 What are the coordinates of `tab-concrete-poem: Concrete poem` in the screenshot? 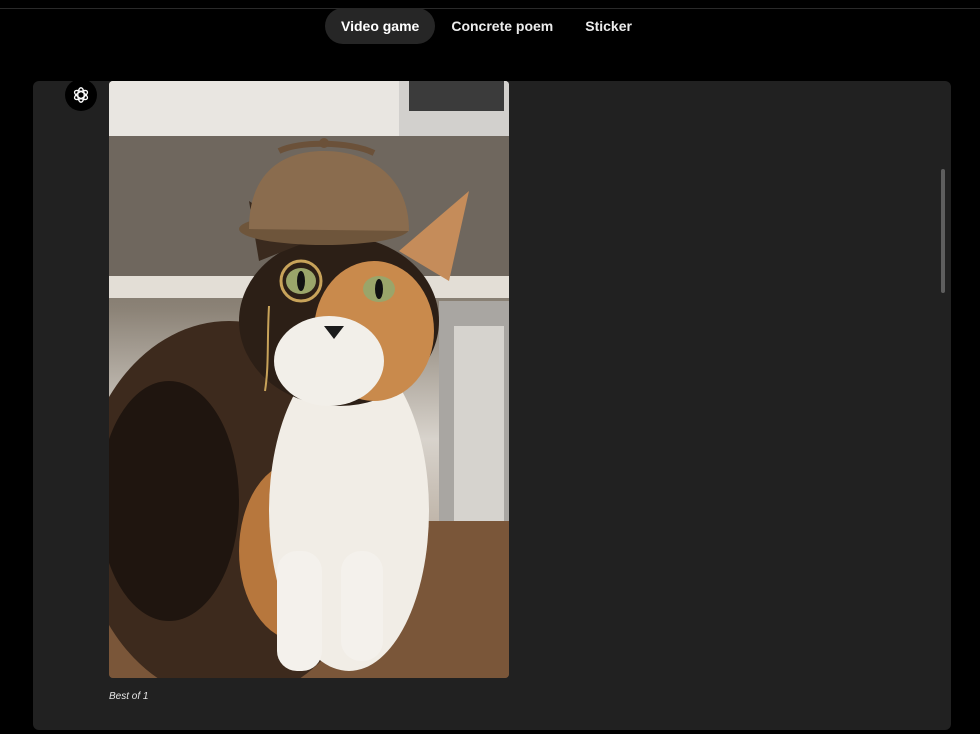 It's located at (502, 26).